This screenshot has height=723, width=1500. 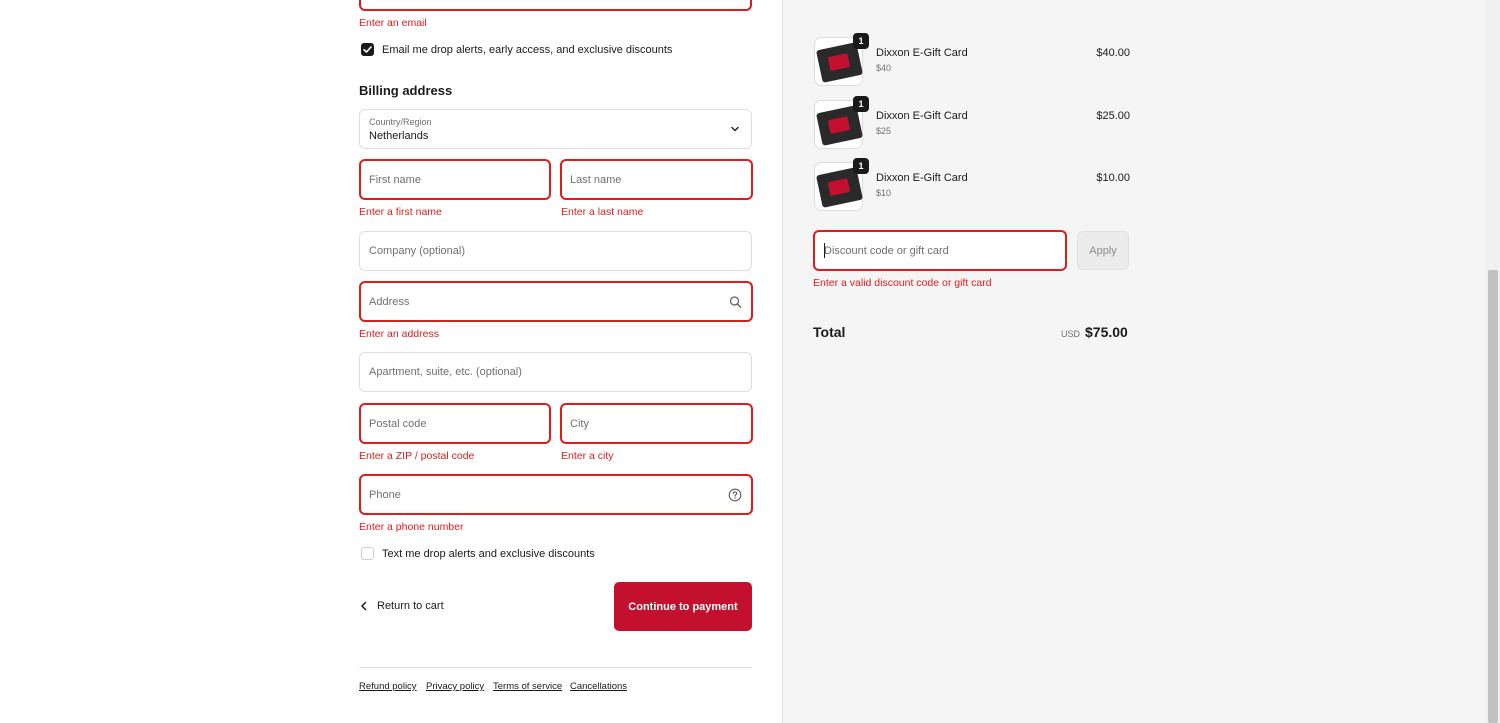 I want to click on apply-discount-button: Apply, so click(x=1103, y=250).